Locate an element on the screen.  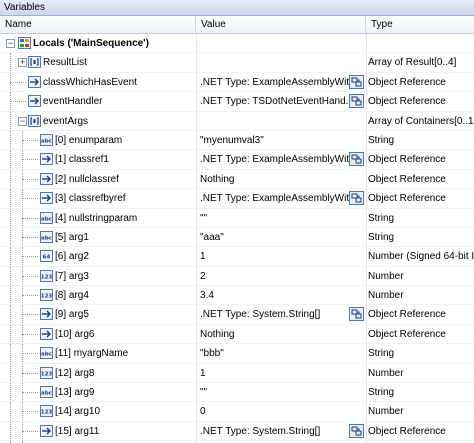
name-cell: 123 [12] arg8 is located at coordinates (98, 373).